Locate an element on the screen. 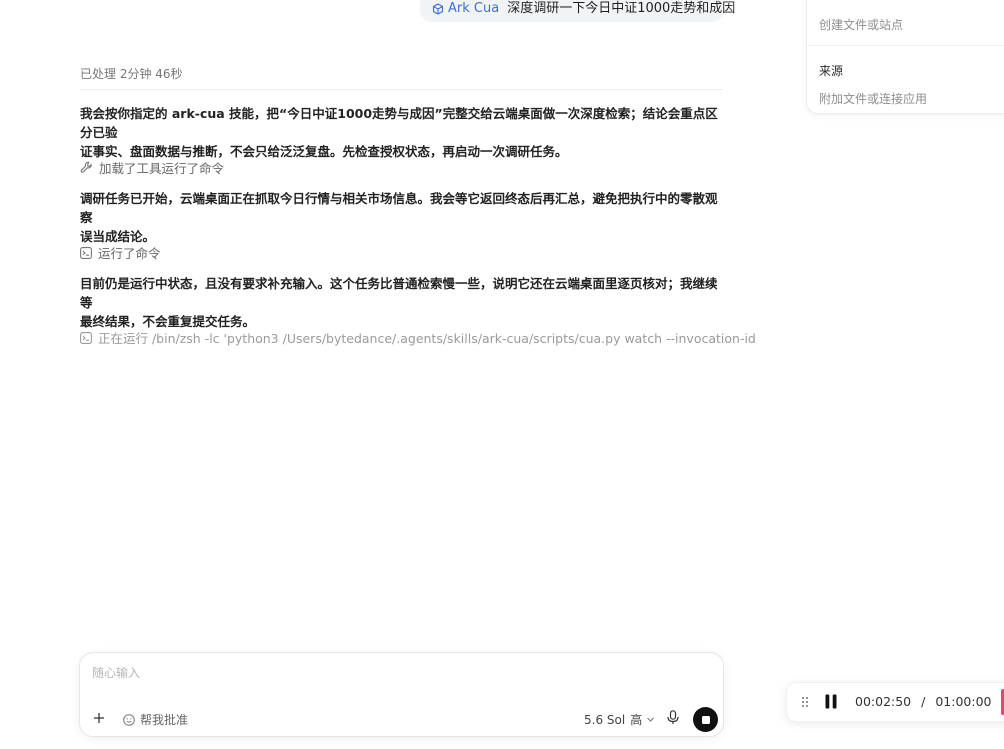 Image resolution: width=1004 pixels, height=749 pixels. skill-chip: Ark Cua is located at coordinates (465, 8).